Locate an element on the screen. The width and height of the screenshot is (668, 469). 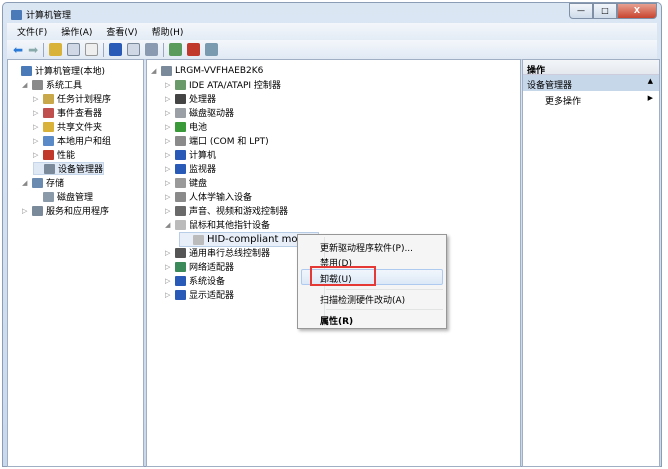
nav-tree-item: ▷ 事件查看器 is located at coordinates (67, 112).